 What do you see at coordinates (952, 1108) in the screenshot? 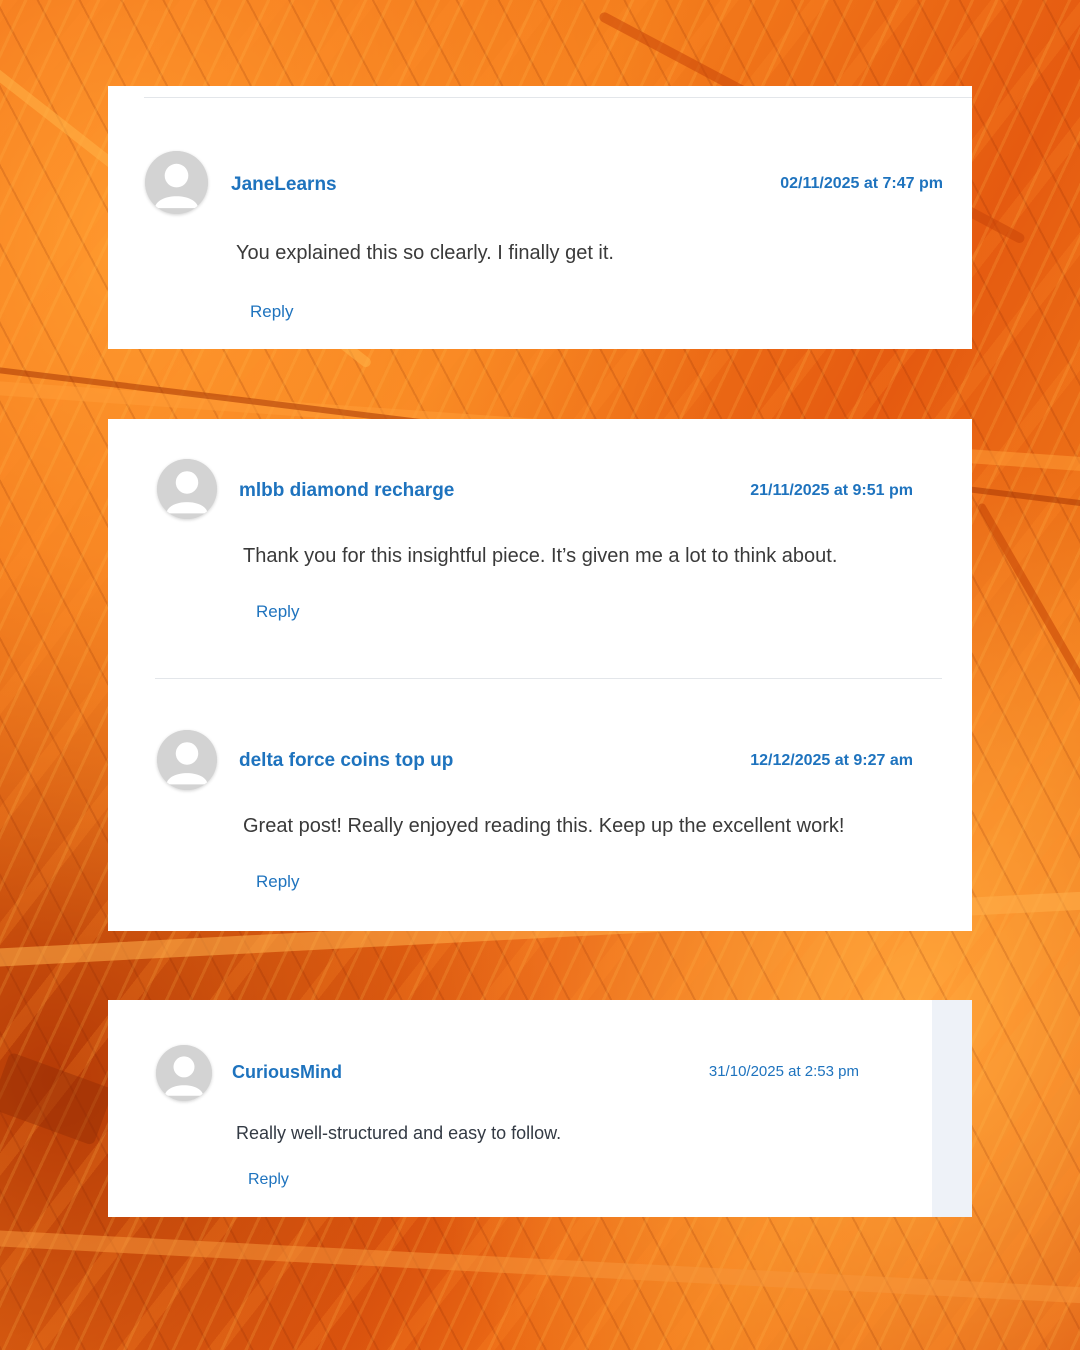
I see `side-panel-strip` at bounding box center [952, 1108].